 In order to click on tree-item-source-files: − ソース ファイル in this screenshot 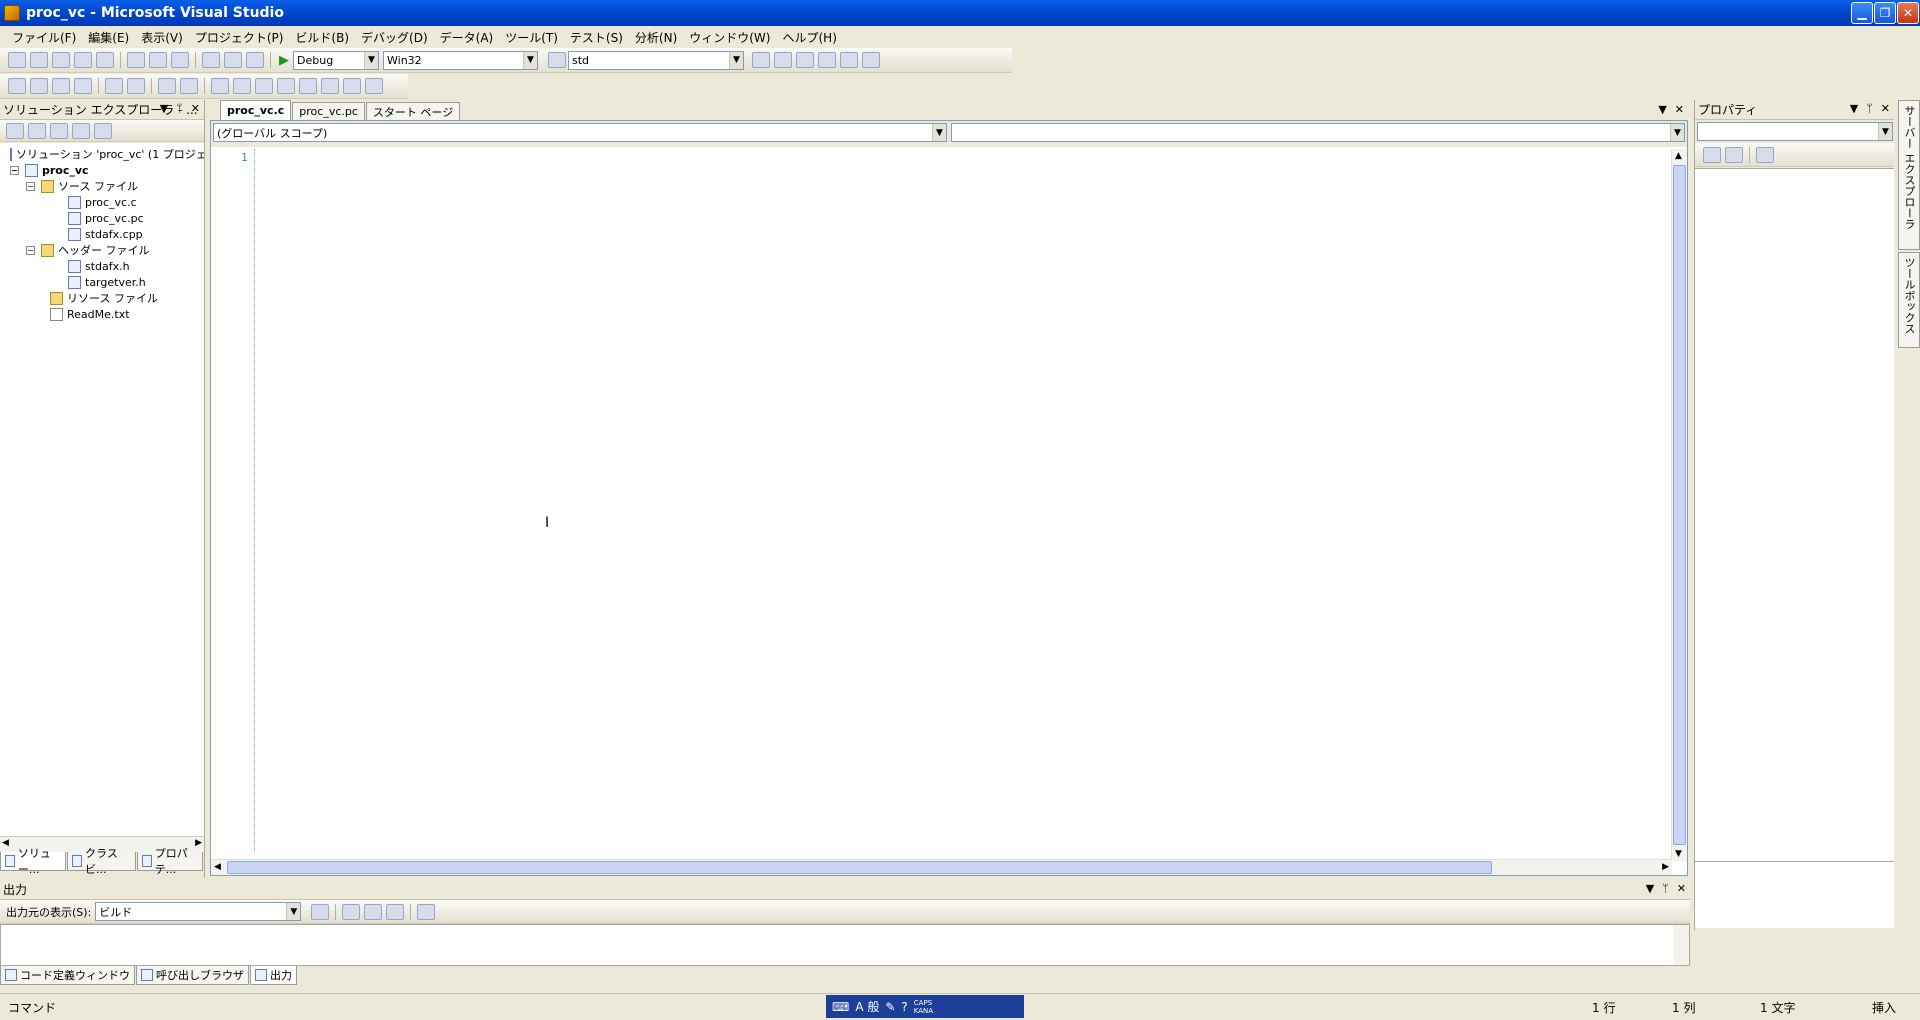, I will do `click(102, 186)`.